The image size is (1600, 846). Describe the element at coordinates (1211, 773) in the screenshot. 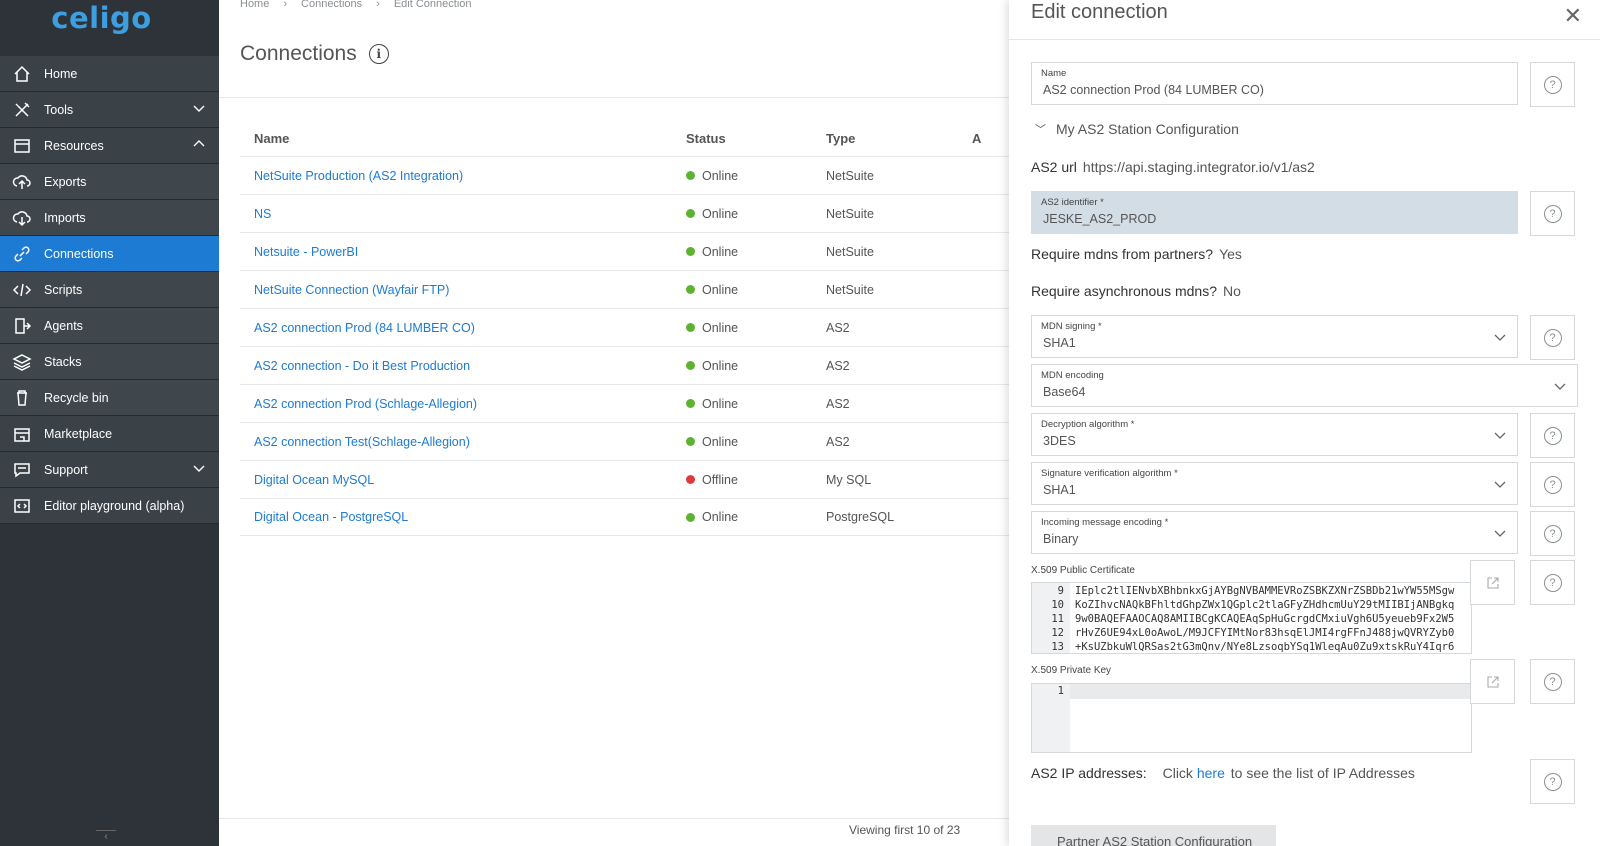

I see `ip-here-link: here` at that location.